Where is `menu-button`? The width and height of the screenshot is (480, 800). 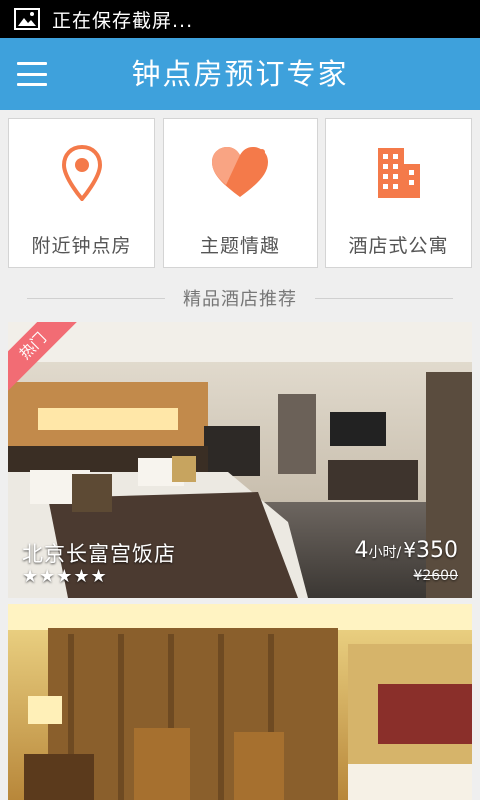 menu-button is located at coordinates (32, 74).